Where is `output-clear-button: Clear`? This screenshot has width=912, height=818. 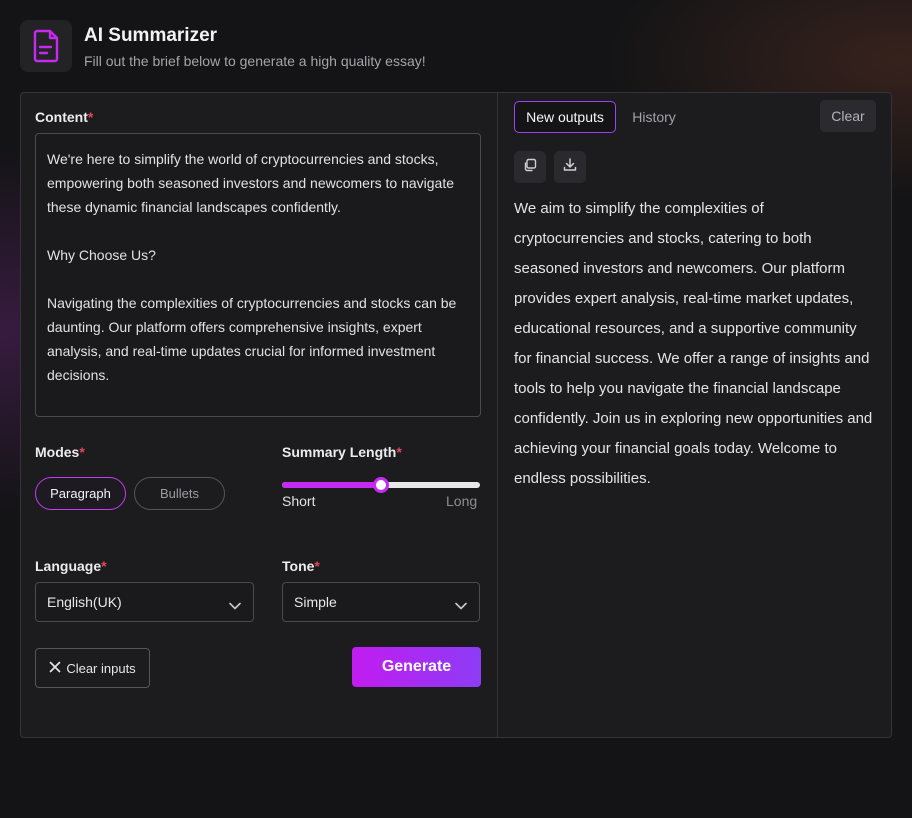 output-clear-button: Clear is located at coordinates (848, 116).